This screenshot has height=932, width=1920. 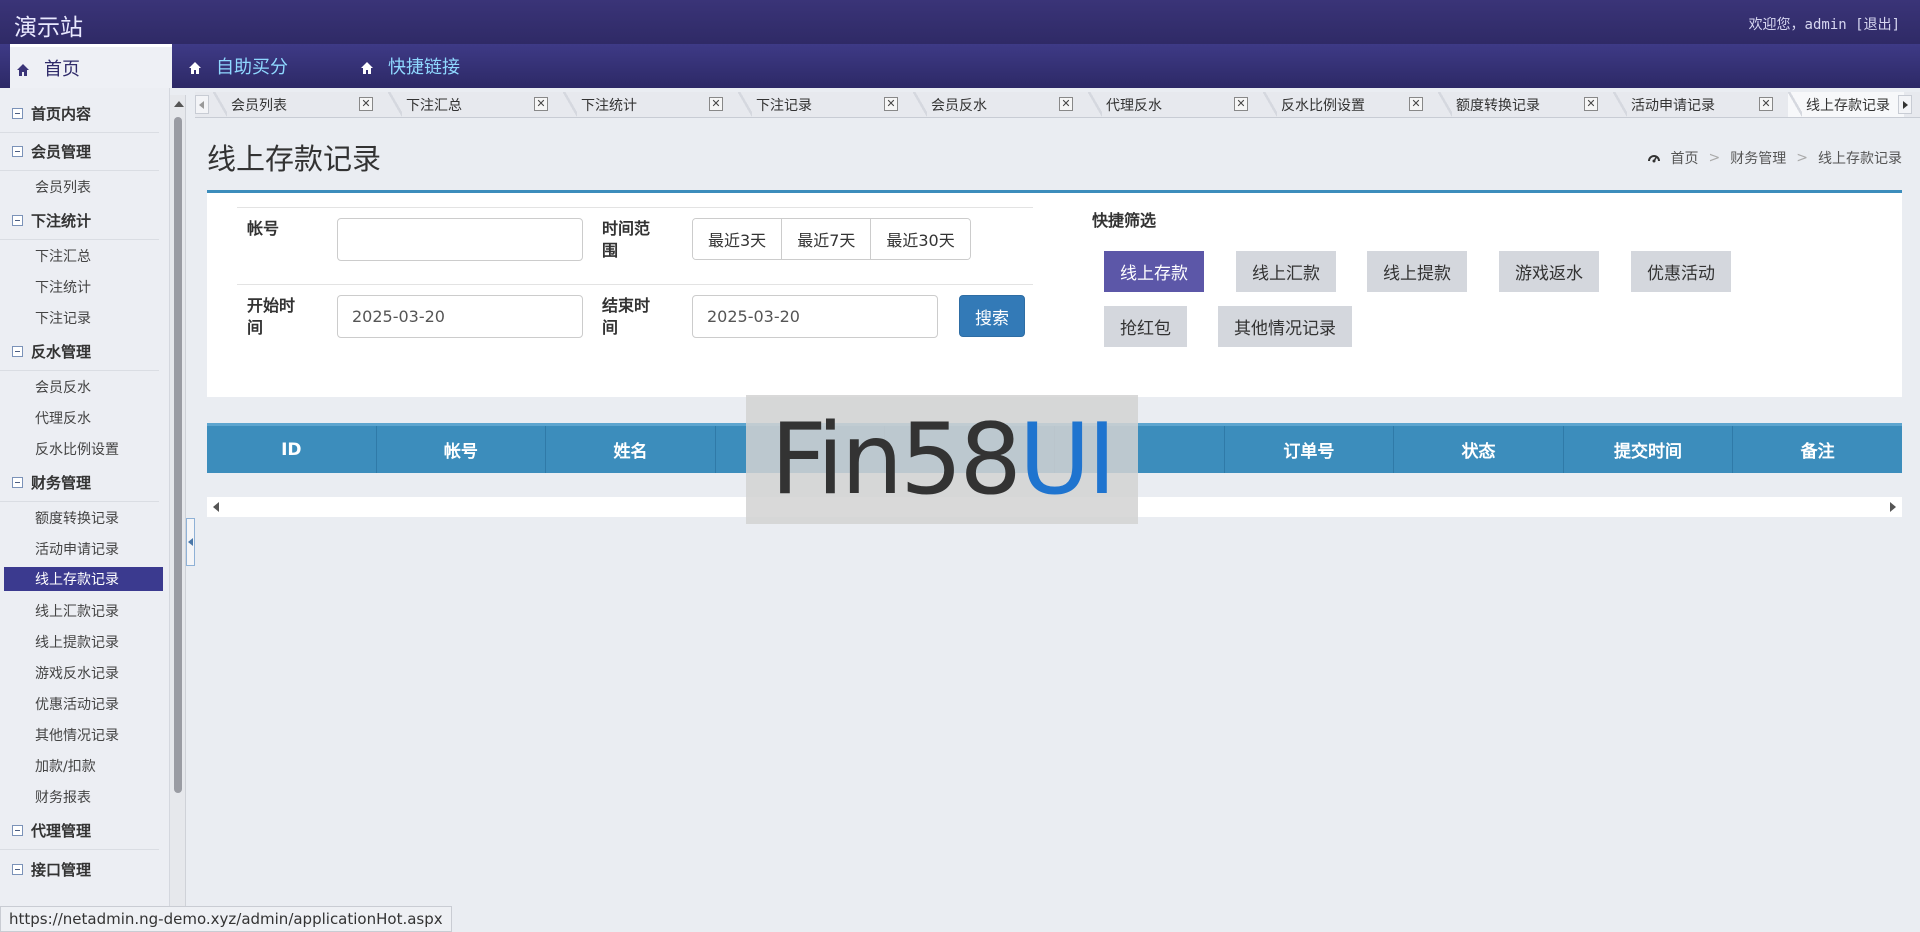 I want to click on quick-other-records-button: 其他情况记录, so click(x=1285, y=326).